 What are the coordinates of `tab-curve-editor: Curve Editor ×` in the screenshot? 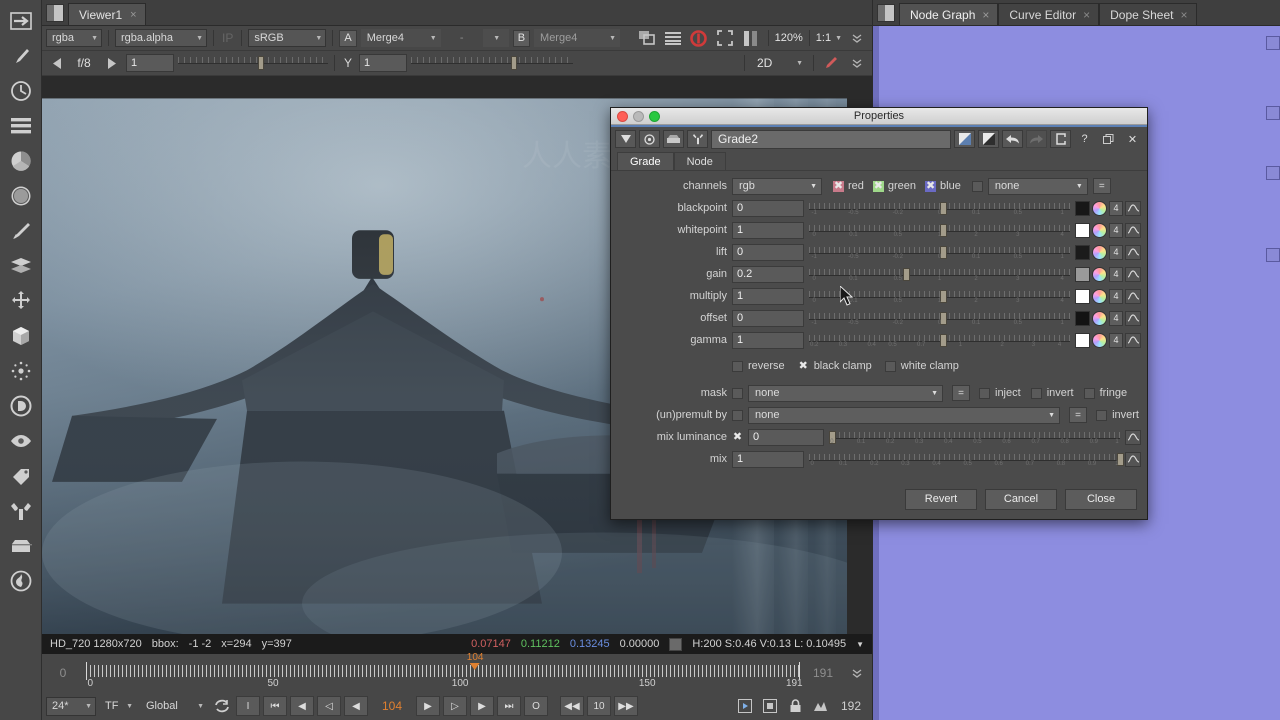 It's located at (1049, 14).